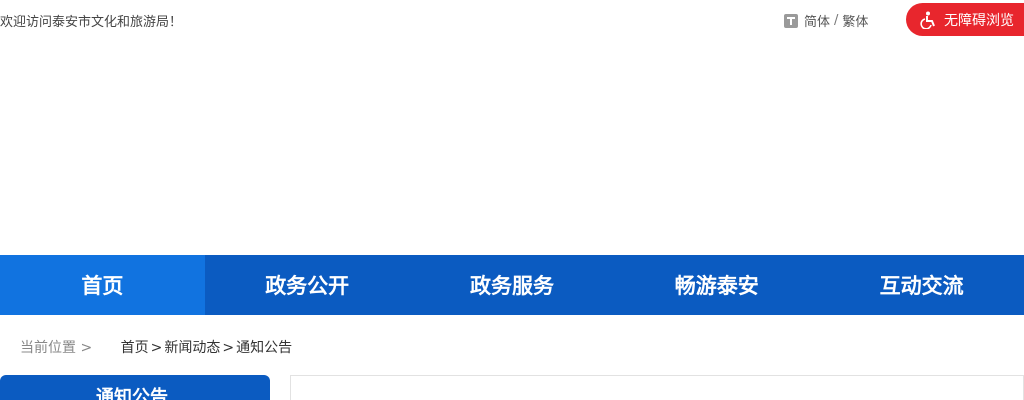 The height and width of the screenshot is (400, 1024). Describe the element at coordinates (855, 20) in the screenshot. I see `traditional-chinese-link: 繁体` at that location.